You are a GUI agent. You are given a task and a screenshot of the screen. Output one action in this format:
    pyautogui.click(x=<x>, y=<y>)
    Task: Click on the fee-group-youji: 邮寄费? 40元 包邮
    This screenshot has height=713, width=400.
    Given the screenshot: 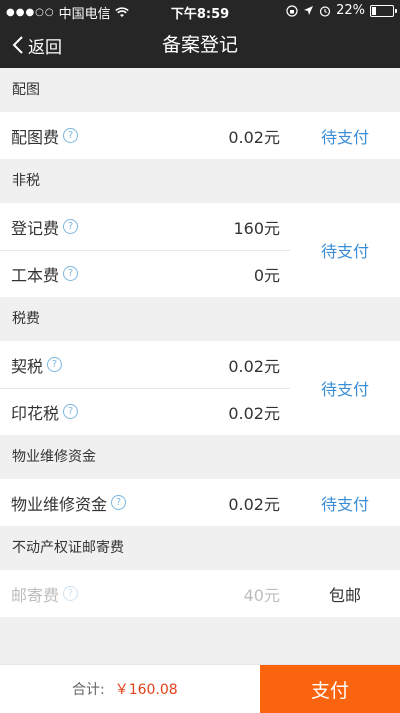 What is the action you would take?
    pyautogui.click(x=200, y=593)
    